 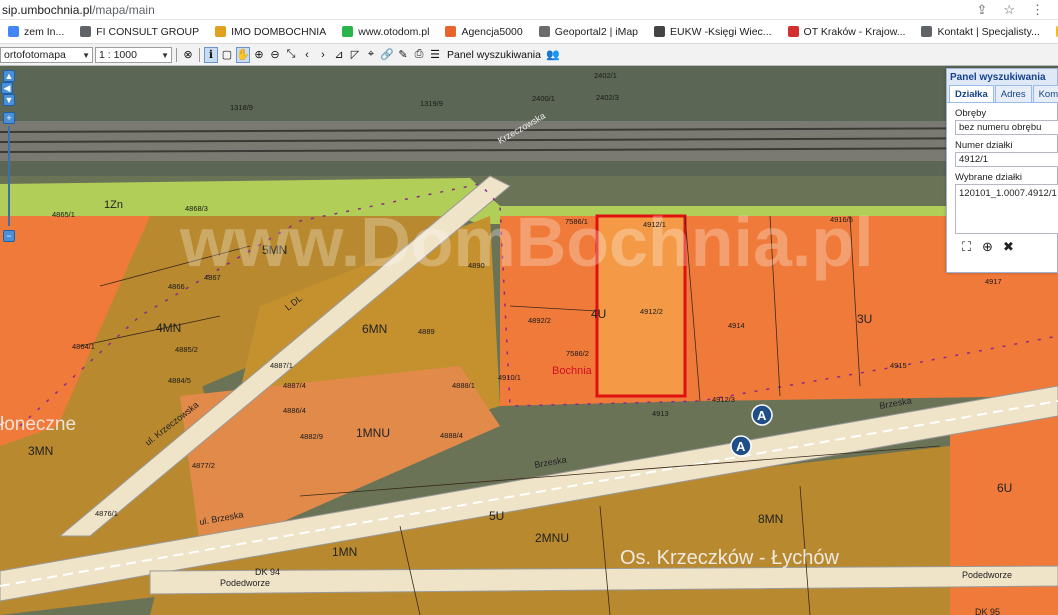 What do you see at coordinates (492, 31) in the screenshot?
I see `bookmark-label: Agencja5000` at bounding box center [492, 31].